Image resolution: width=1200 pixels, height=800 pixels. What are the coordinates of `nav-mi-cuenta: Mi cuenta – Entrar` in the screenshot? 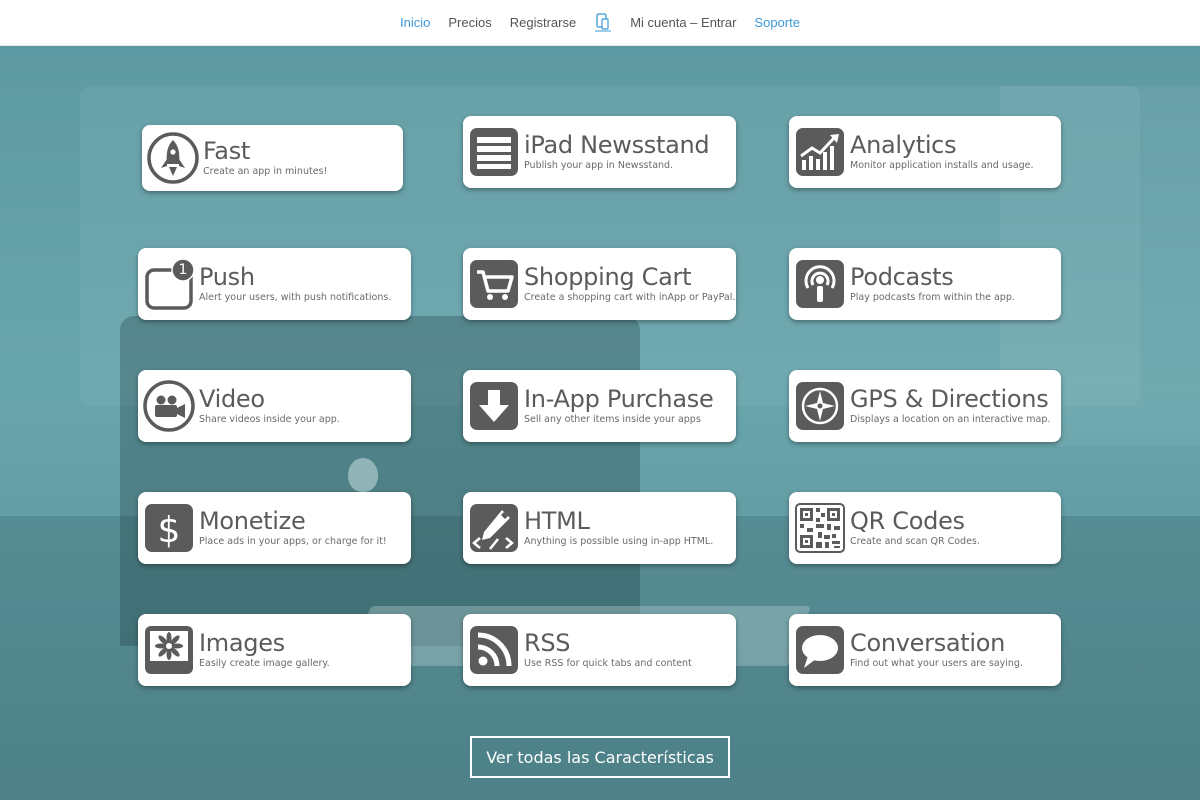 It's located at (683, 23).